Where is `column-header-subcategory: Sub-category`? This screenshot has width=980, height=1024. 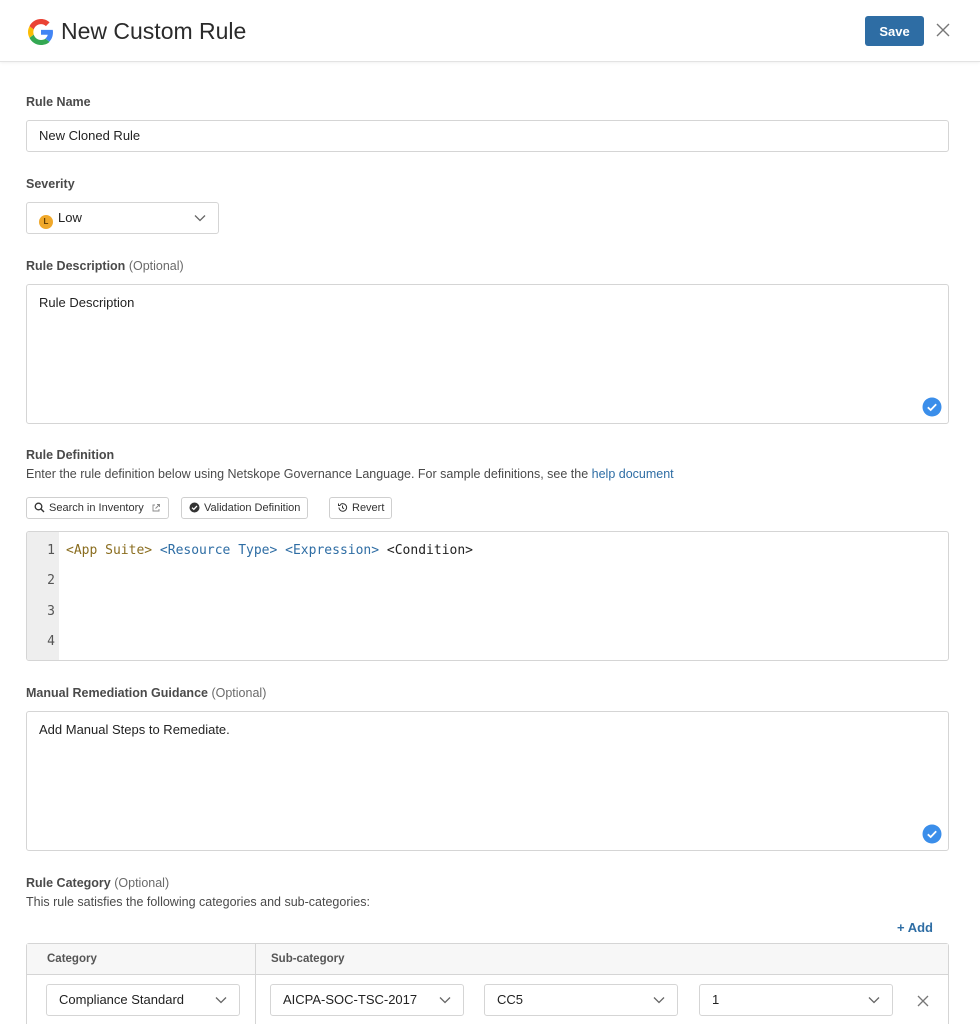 column-header-subcategory: Sub-category is located at coordinates (308, 959).